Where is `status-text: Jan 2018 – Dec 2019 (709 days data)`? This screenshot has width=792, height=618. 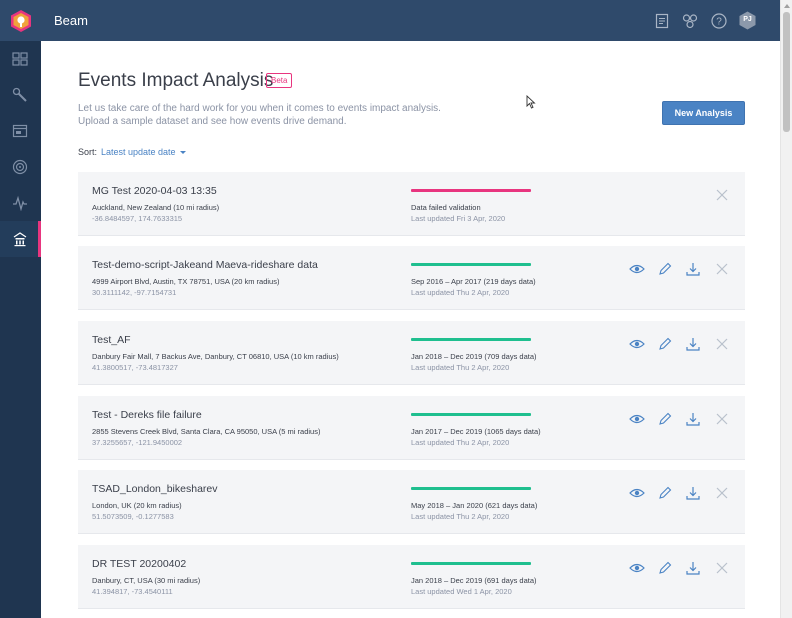
status-text: Jan 2018 – Dec 2019 (709 days data) is located at coordinates (474, 356).